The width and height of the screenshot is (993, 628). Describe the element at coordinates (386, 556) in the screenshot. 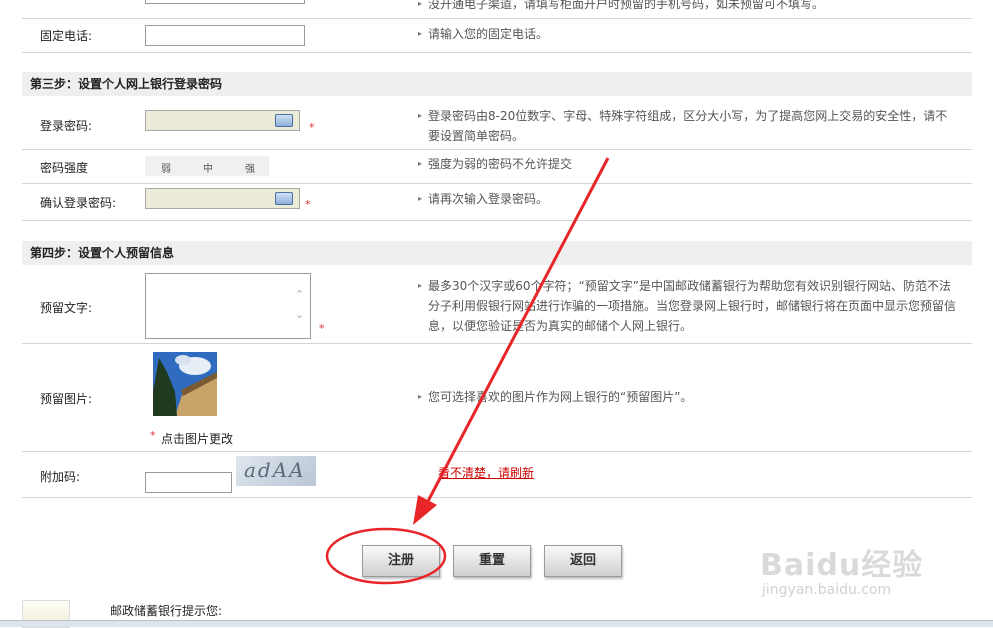

I see `annotation-circle` at that location.